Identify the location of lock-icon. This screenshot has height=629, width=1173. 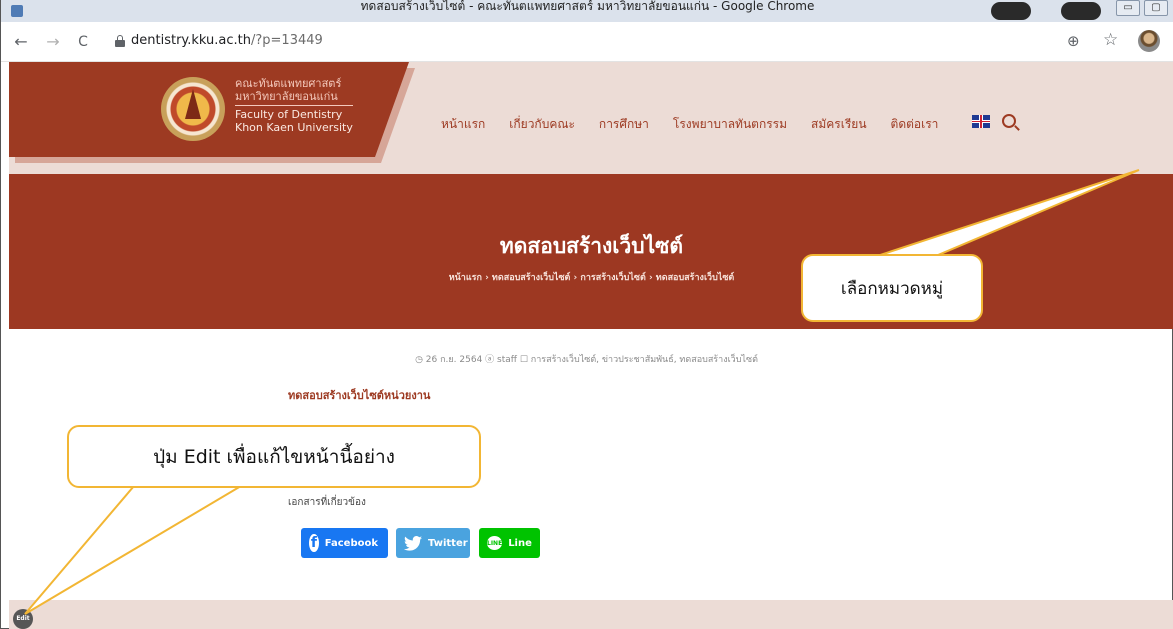
(120, 41).